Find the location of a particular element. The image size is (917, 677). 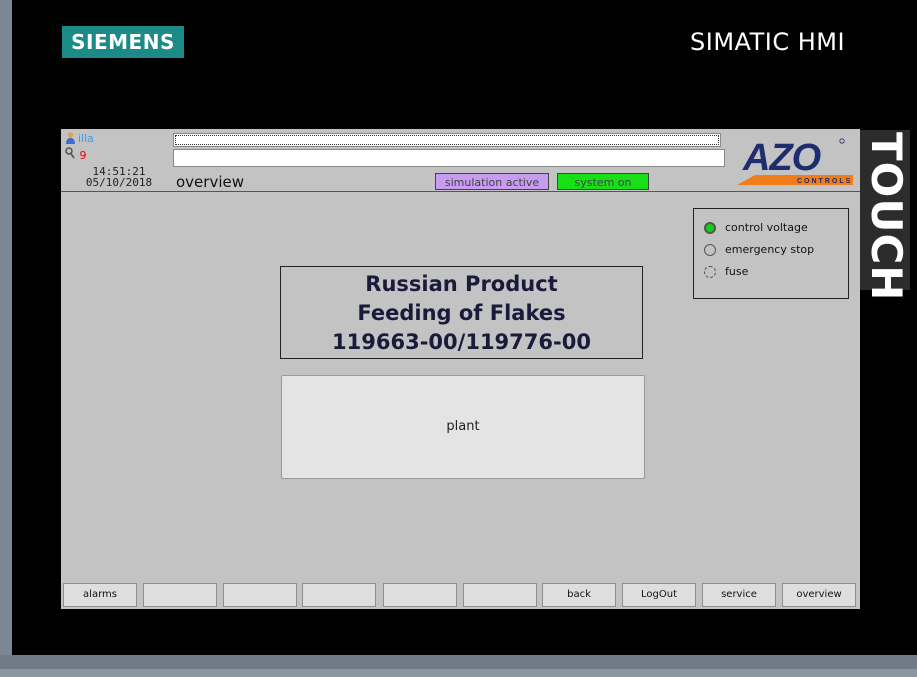

panel-base is located at coordinates (458, 666).